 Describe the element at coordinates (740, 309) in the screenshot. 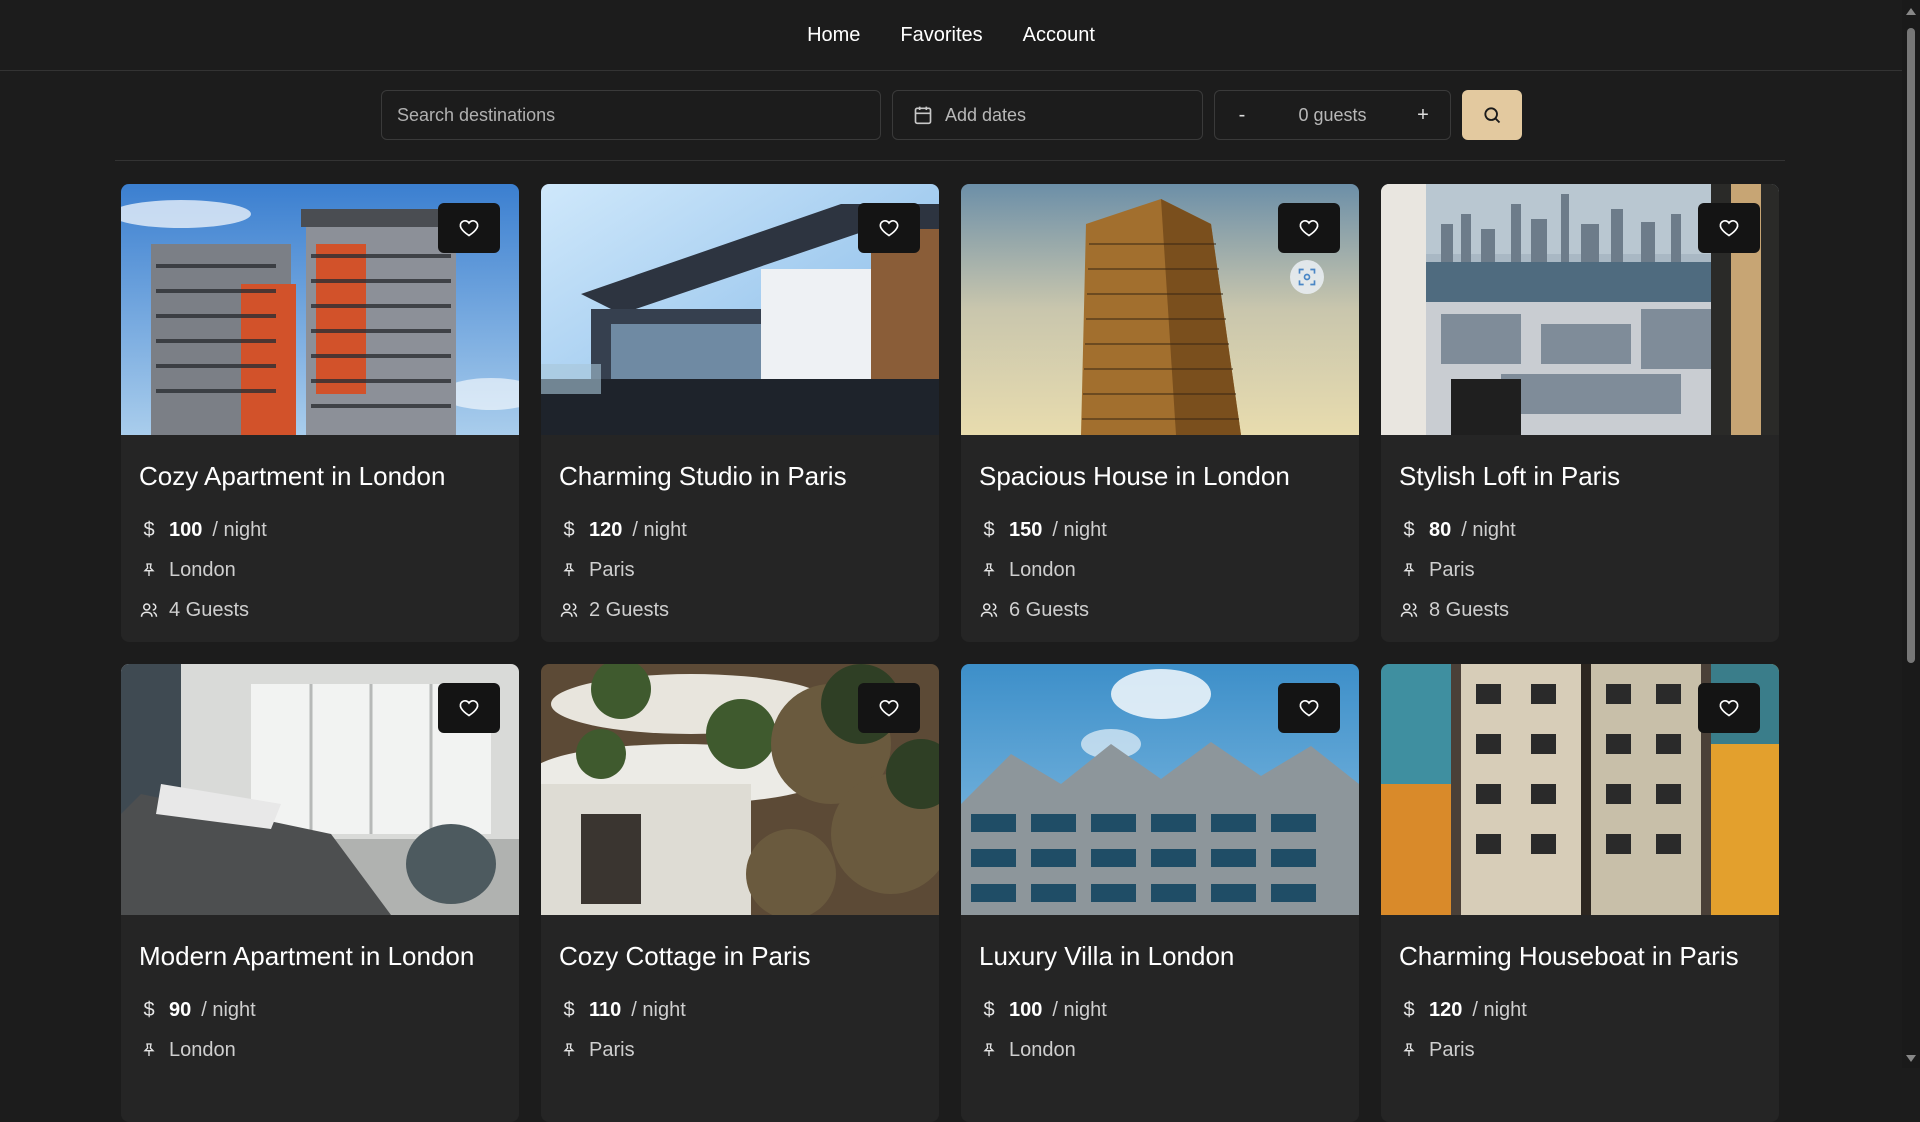

I see `modern-house-photo` at that location.